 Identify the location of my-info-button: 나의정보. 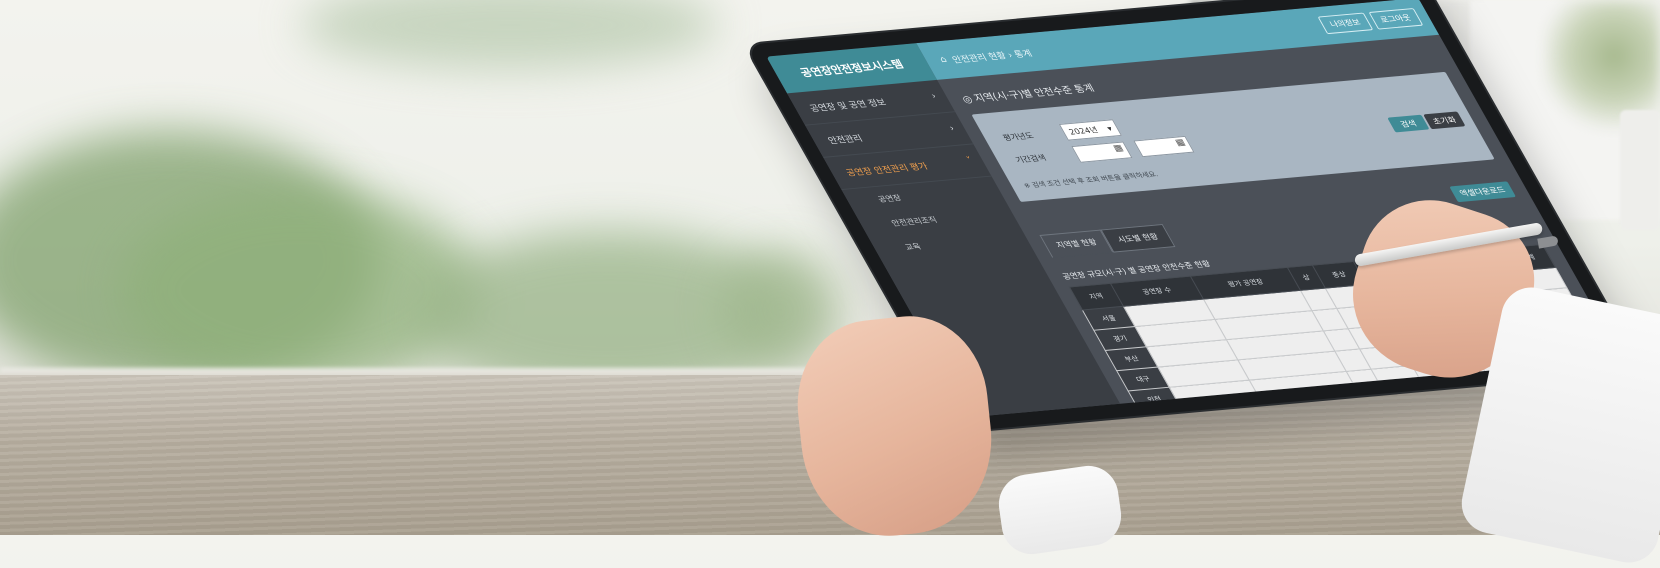
(1345, 23).